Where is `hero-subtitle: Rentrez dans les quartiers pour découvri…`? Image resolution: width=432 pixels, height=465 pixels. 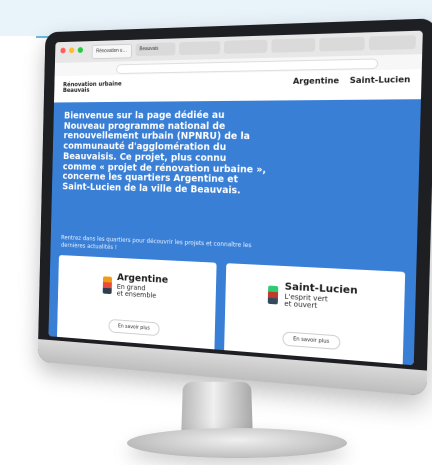 hero-subtitle: Rentrez dans les quartiers pour découvri… is located at coordinates (156, 242).